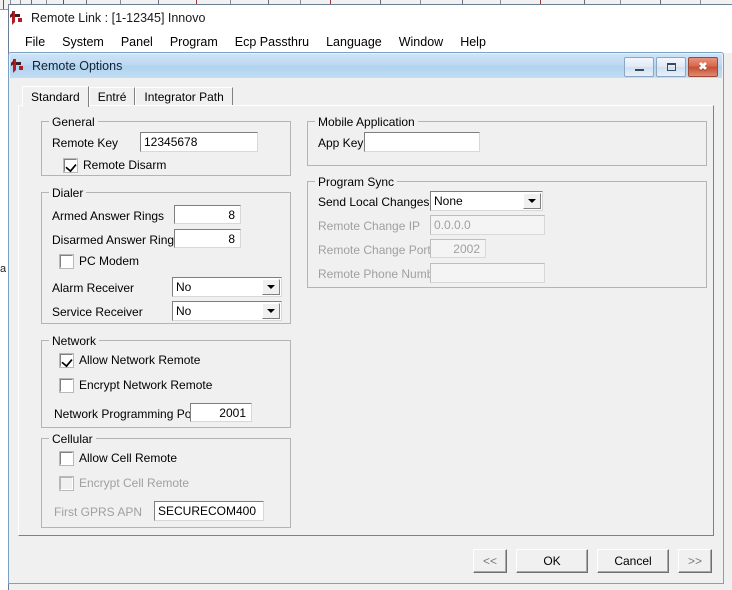 The image size is (732, 590). What do you see at coordinates (93, 288) in the screenshot?
I see `alarm-receiver-label: Alarm Receiver` at bounding box center [93, 288].